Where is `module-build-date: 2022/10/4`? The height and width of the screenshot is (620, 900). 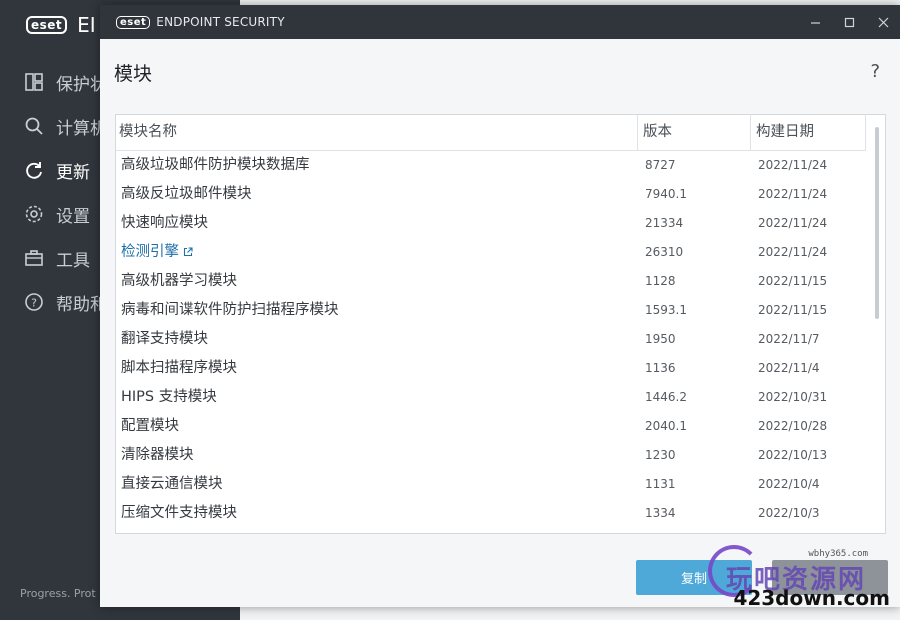 module-build-date: 2022/10/4 is located at coordinates (789, 484).